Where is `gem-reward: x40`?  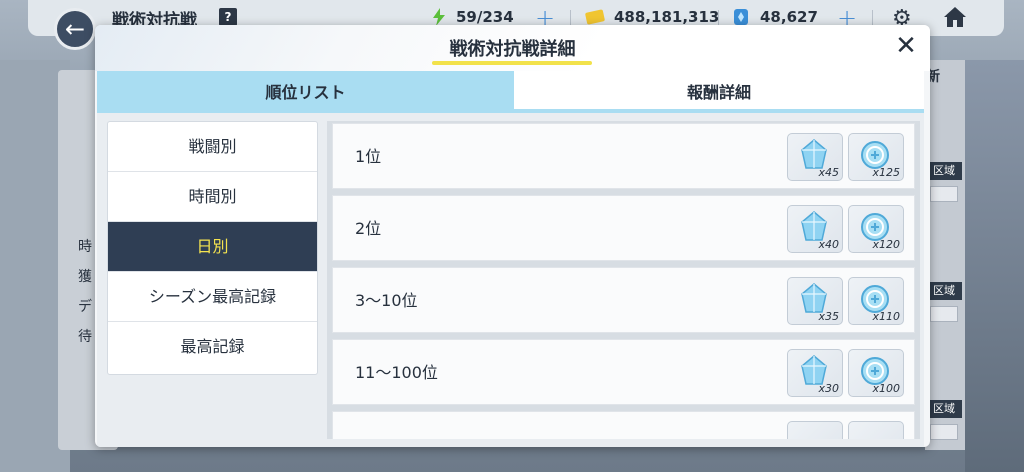 gem-reward: x40 is located at coordinates (815, 229).